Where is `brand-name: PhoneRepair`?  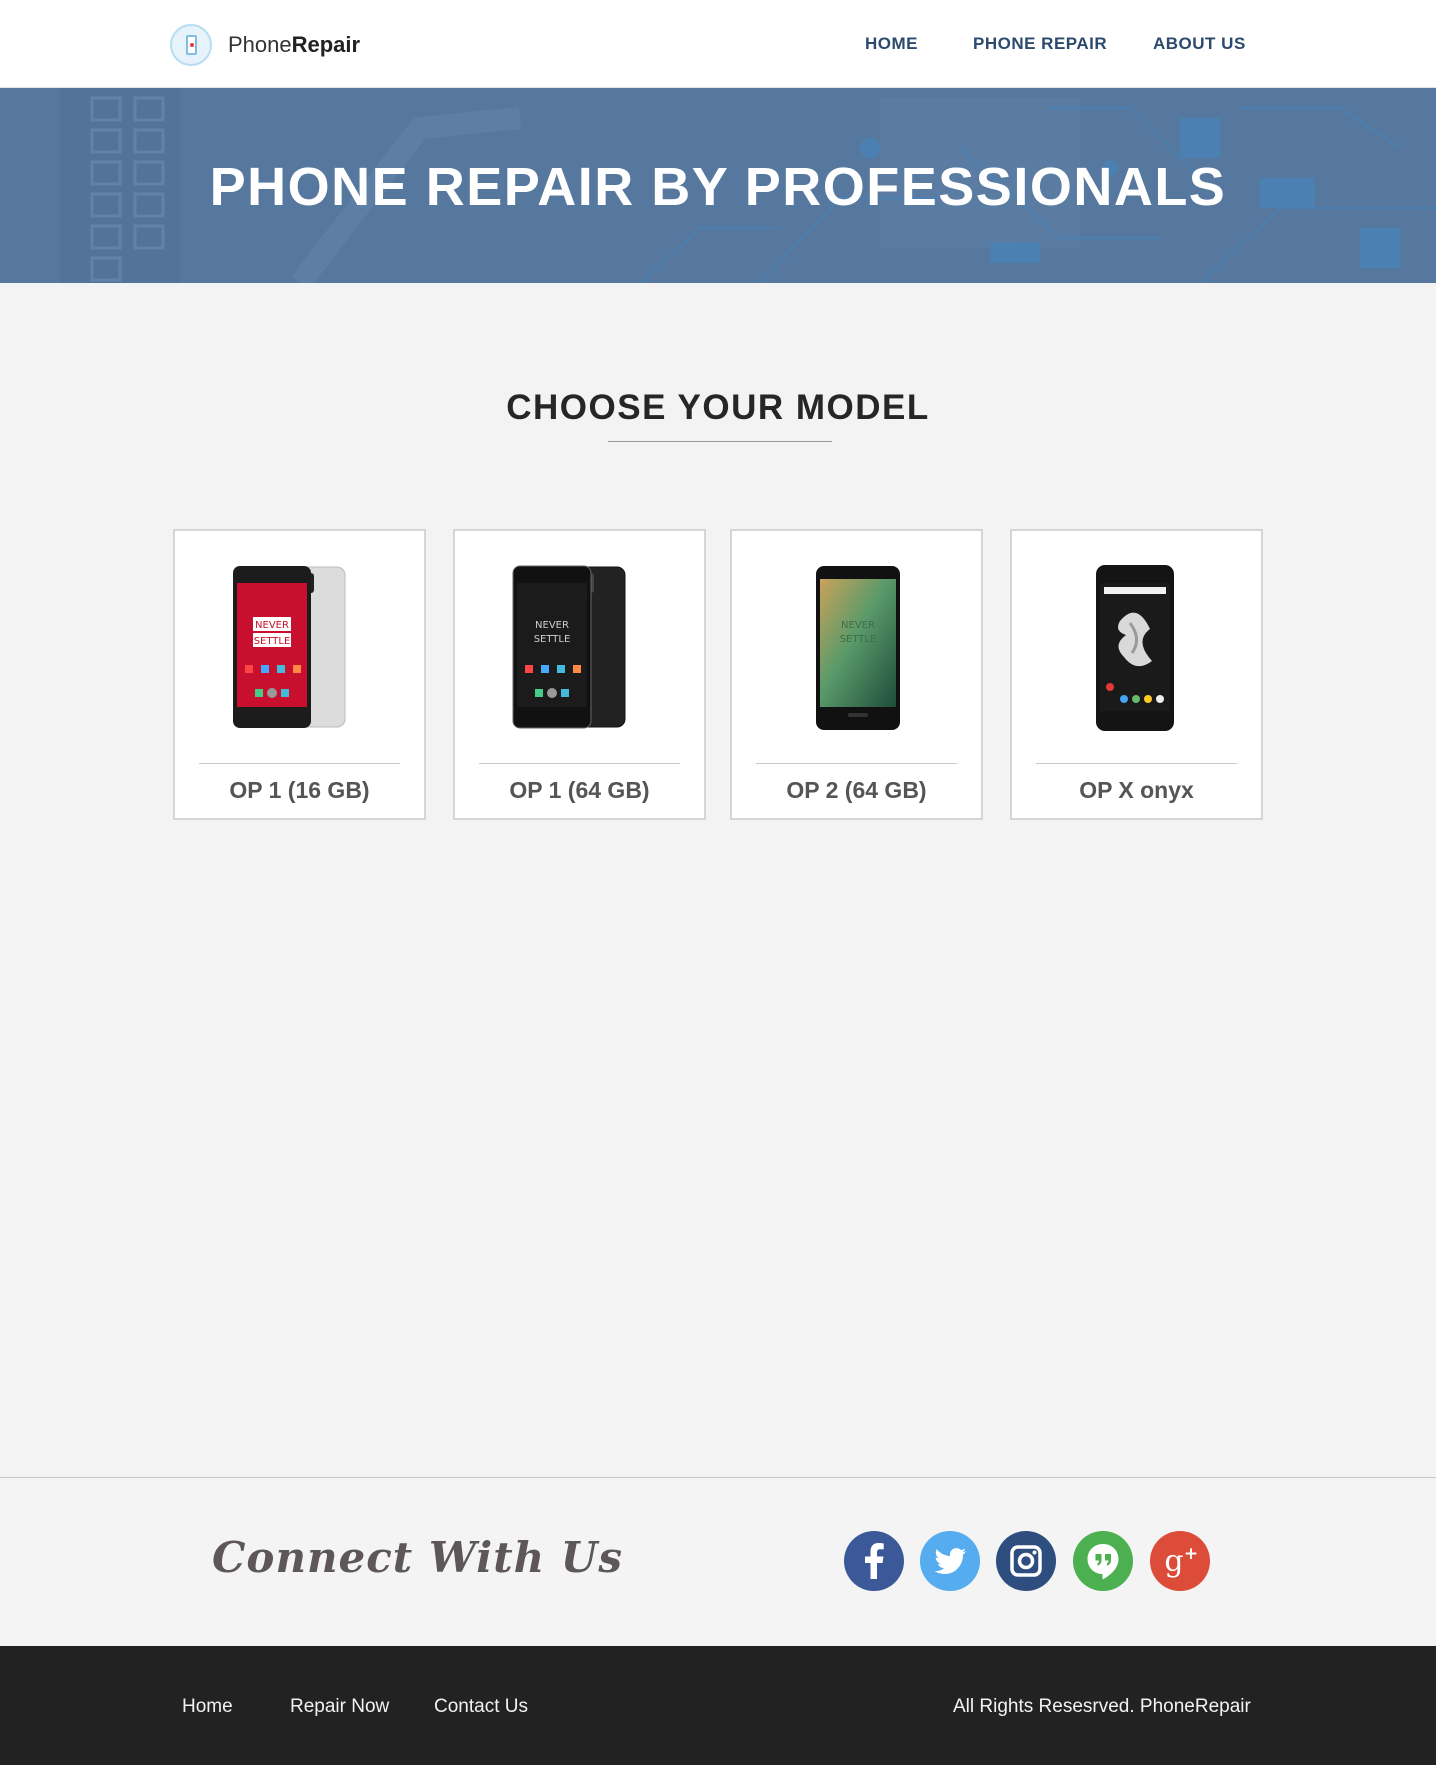
brand-name: PhoneRepair is located at coordinates (294, 45).